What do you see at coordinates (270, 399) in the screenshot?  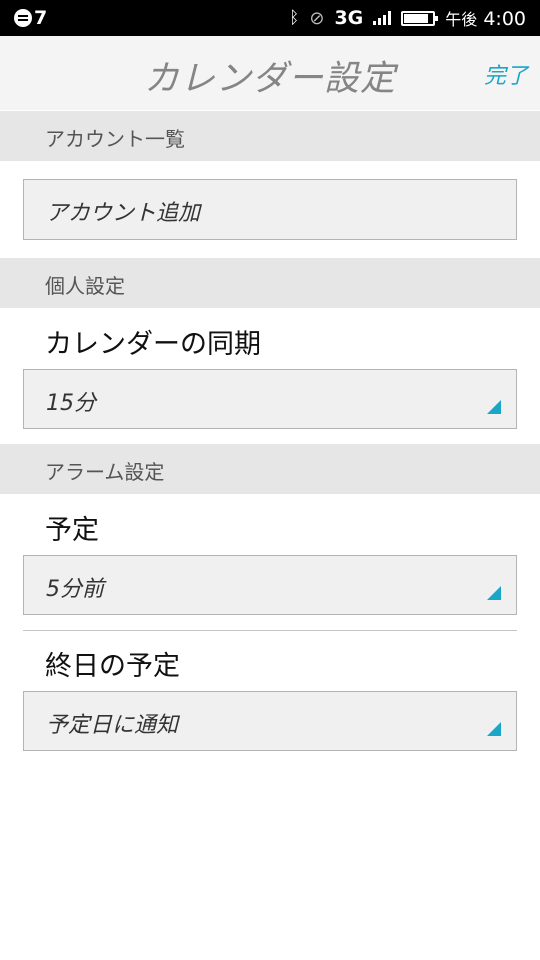 I see `sync-interval-select: 15分` at bounding box center [270, 399].